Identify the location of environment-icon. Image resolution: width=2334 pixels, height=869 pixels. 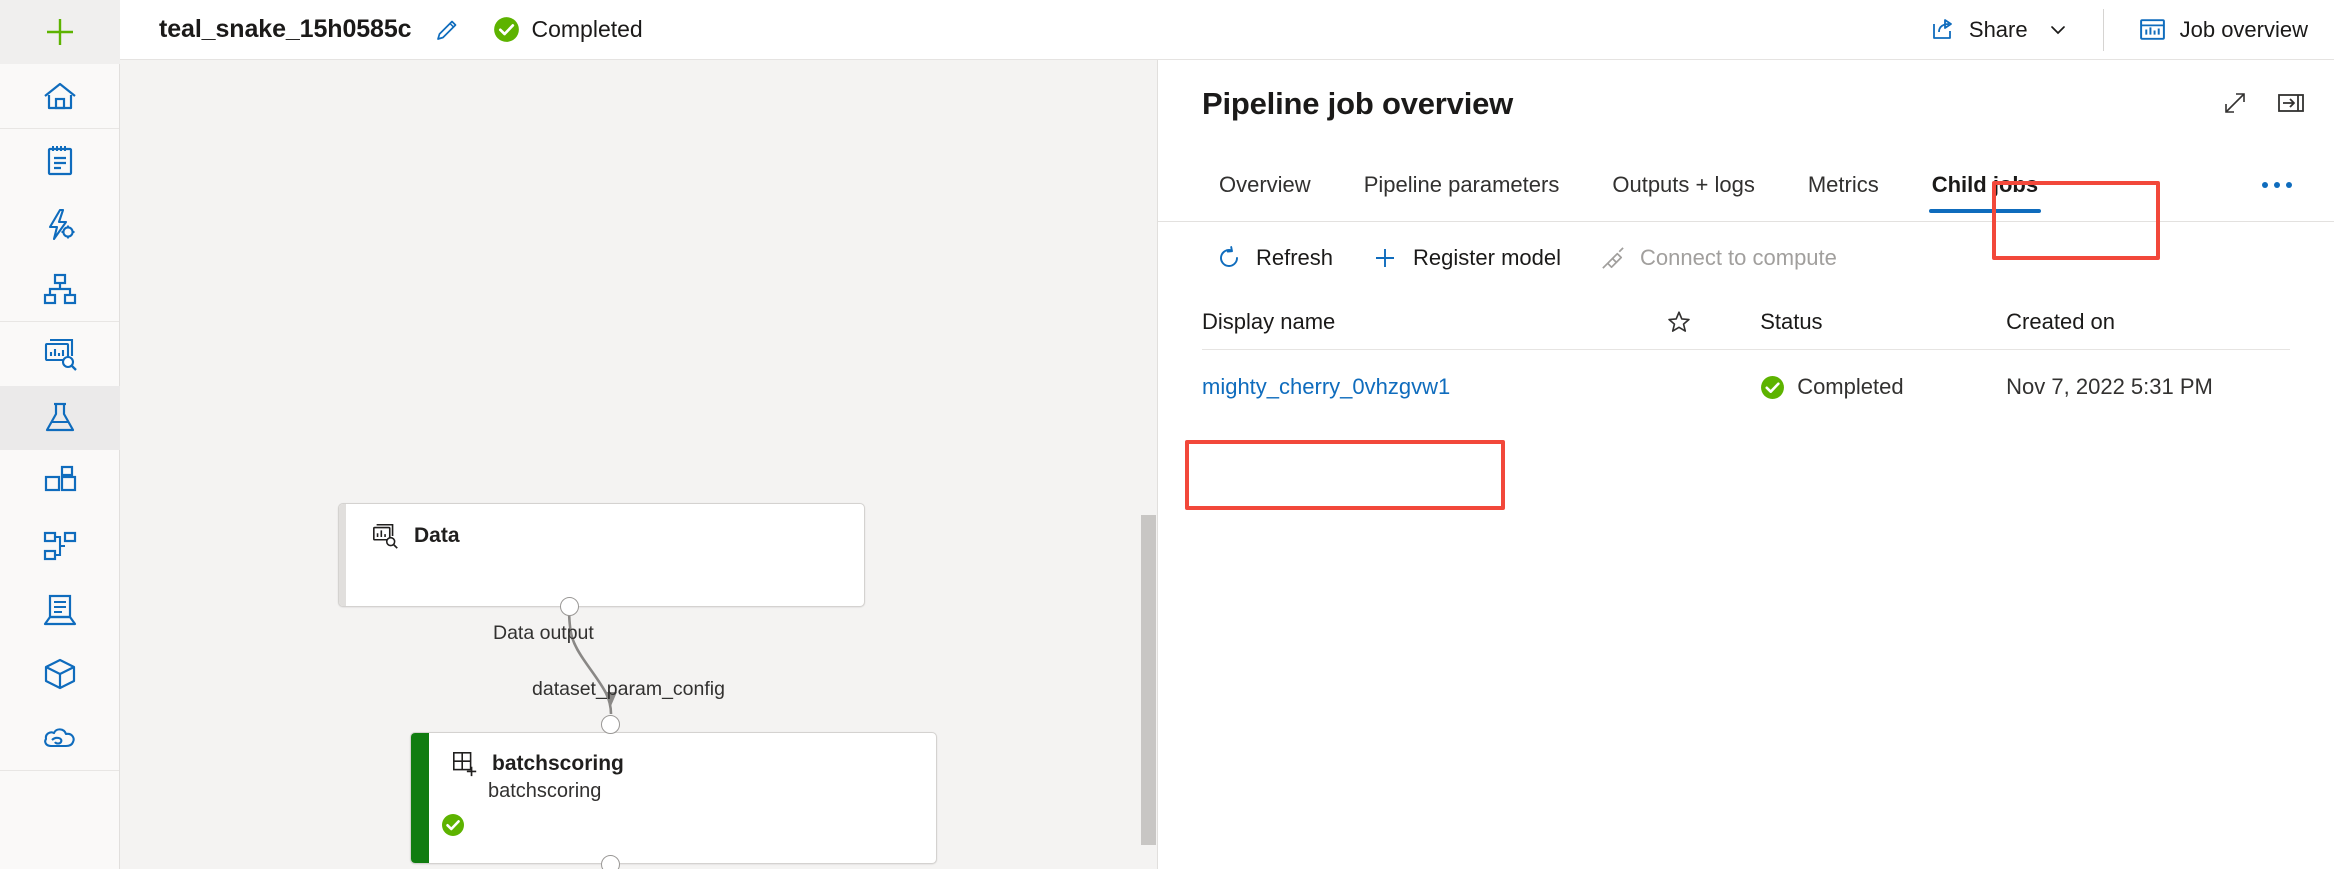
(60, 610).